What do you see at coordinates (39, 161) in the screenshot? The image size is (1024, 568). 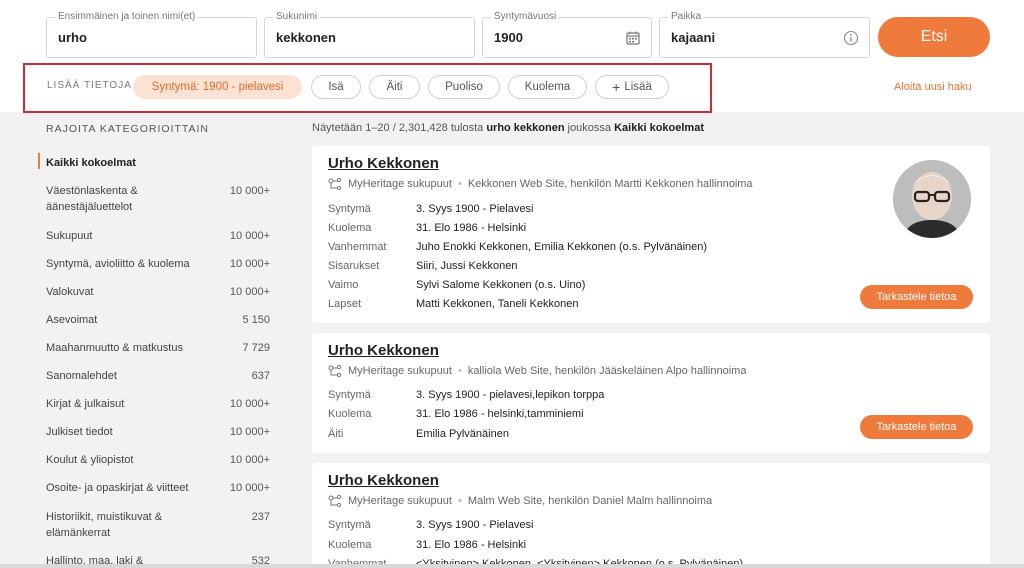 I see `active-category-indicator` at bounding box center [39, 161].